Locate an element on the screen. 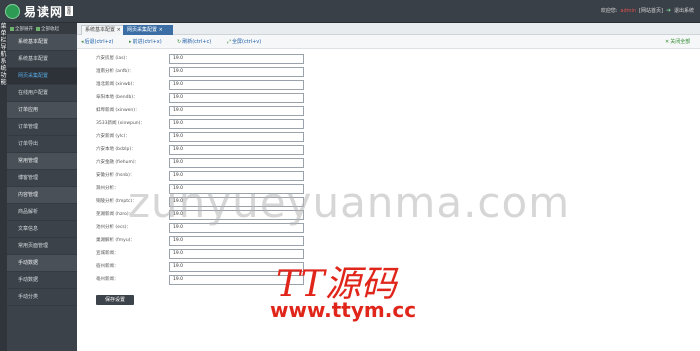 This screenshot has height=351, width=700. vertical-nav-char: 统 is located at coordinates (3, 68).